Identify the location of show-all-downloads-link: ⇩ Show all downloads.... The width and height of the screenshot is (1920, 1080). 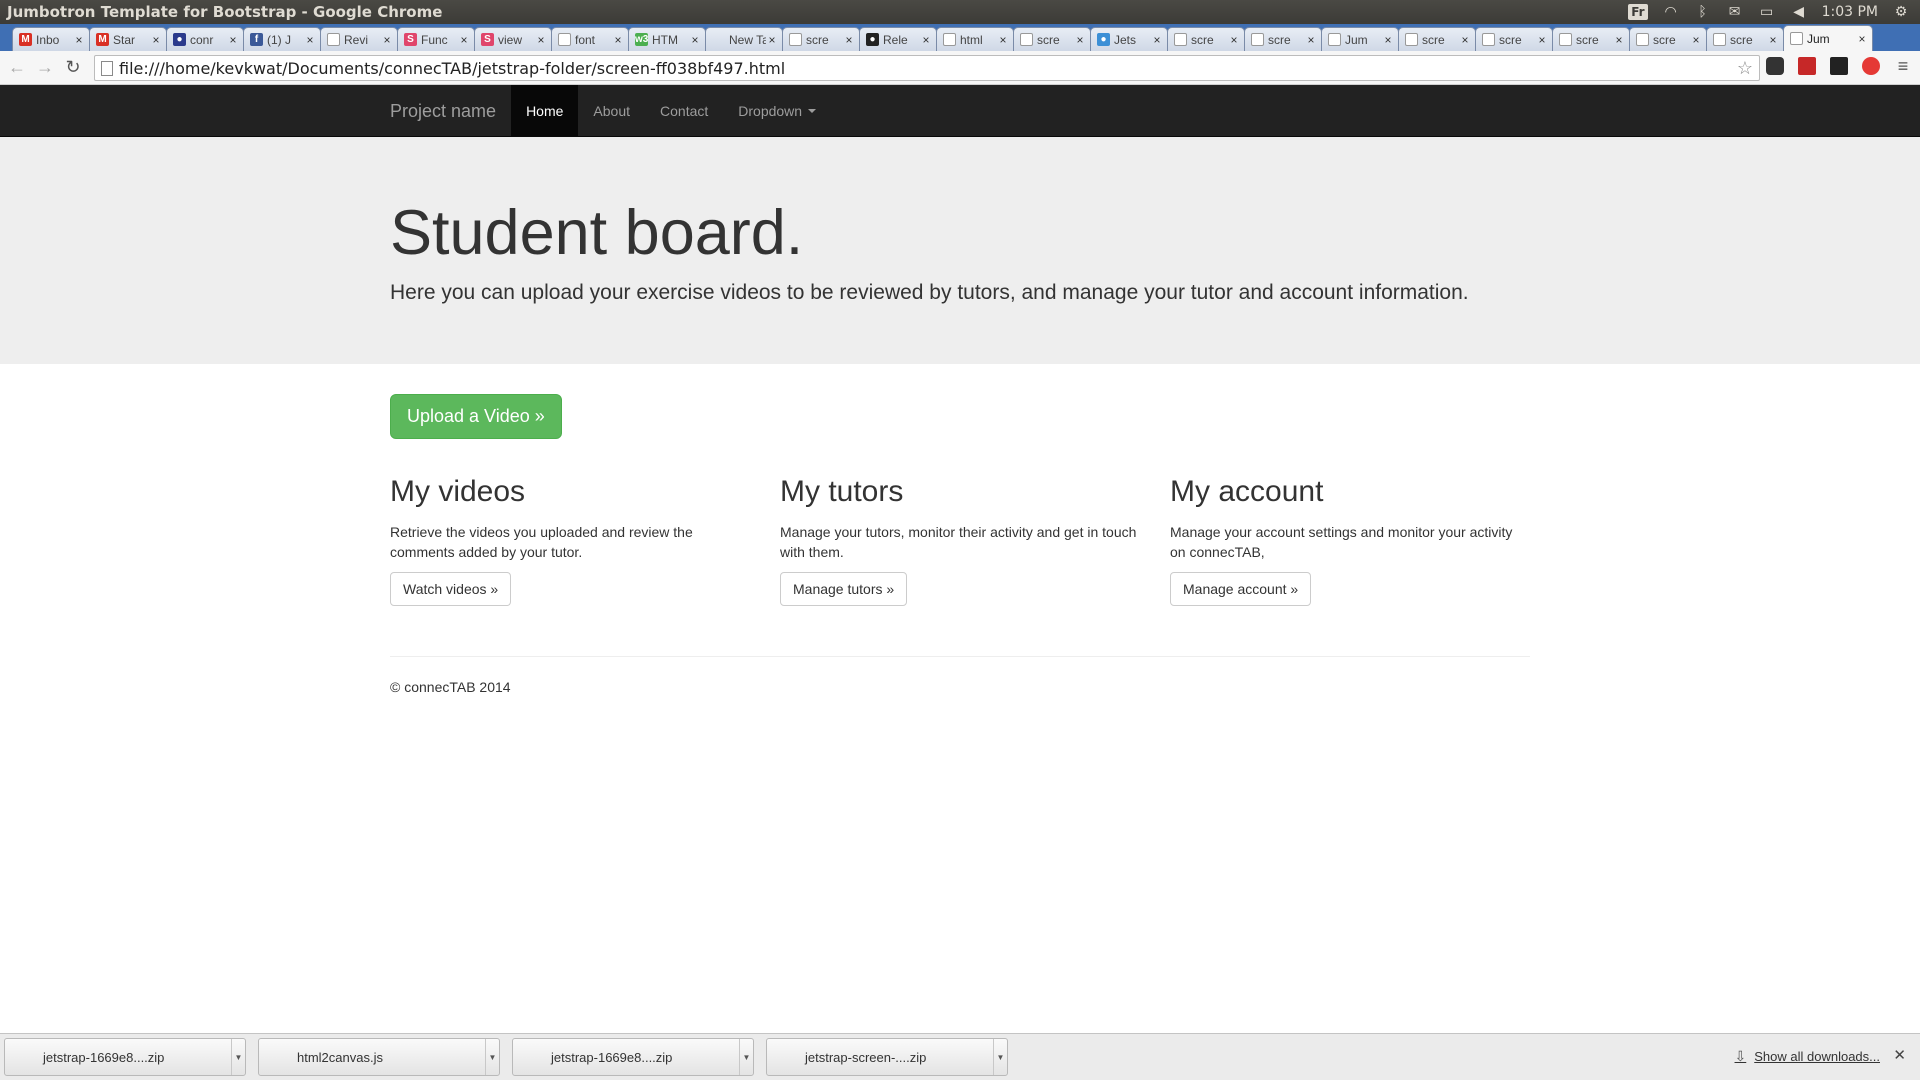
(1807, 1056).